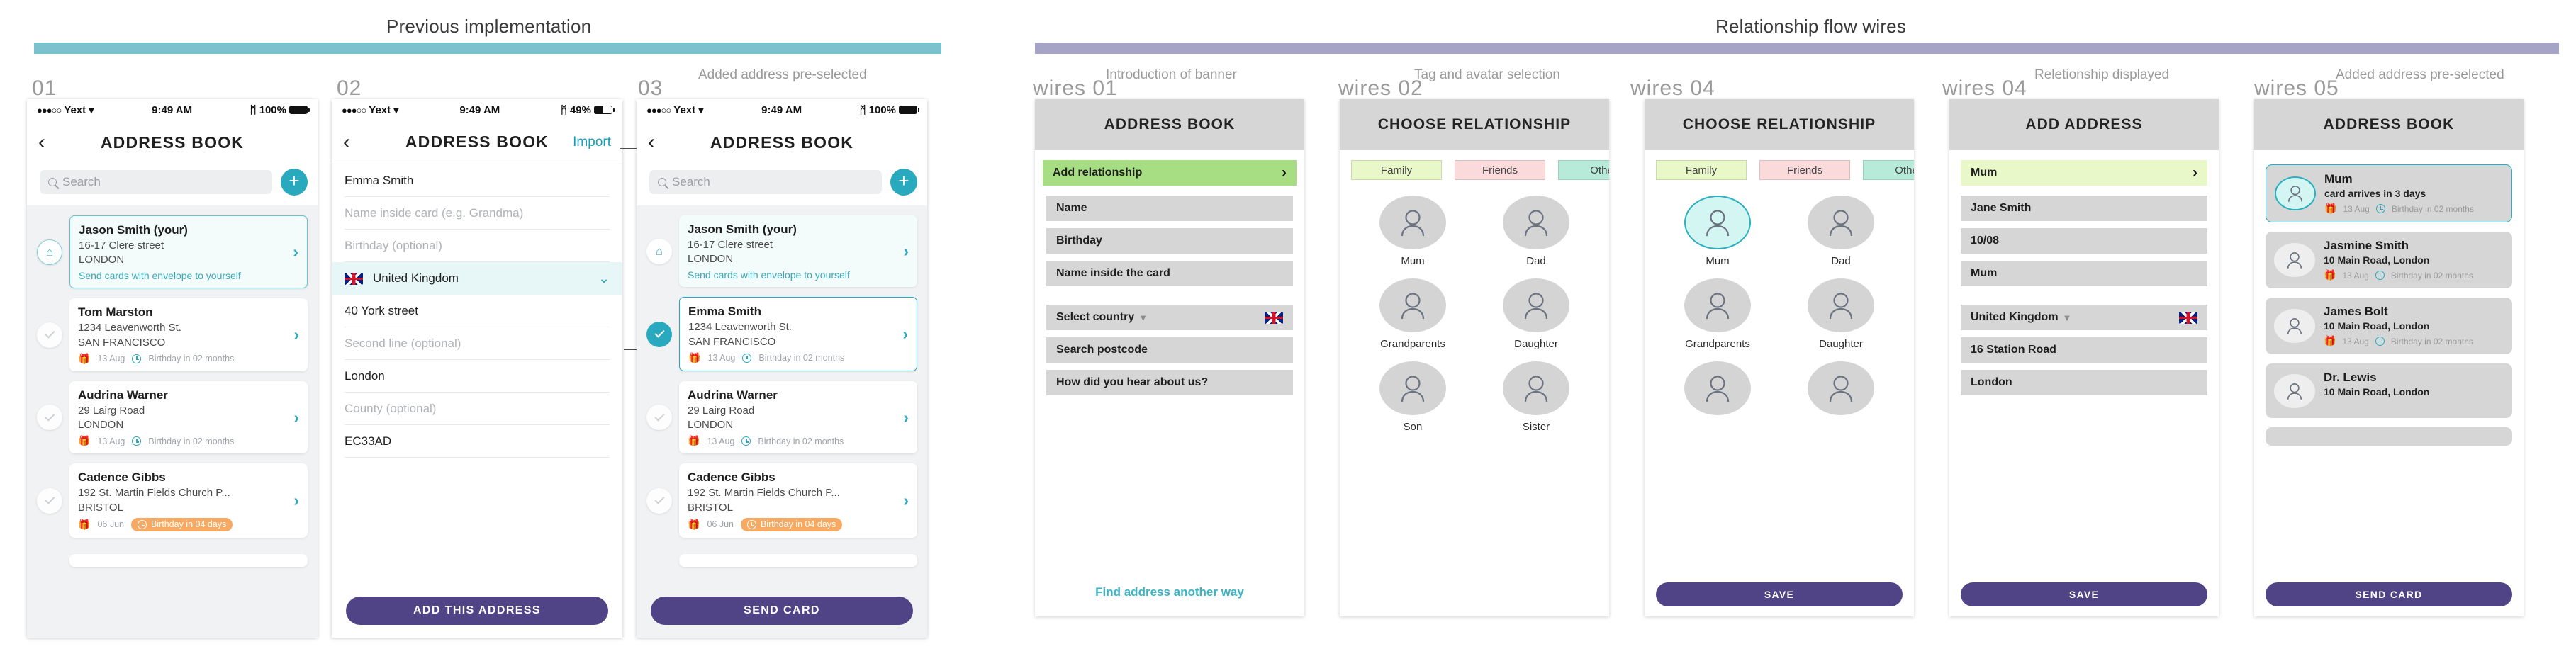 The width and height of the screenshot is (2576, 649). Describe the element at coordinates (1412, 231) in the screenshot. I see `avatar-option: Mum` at that location.